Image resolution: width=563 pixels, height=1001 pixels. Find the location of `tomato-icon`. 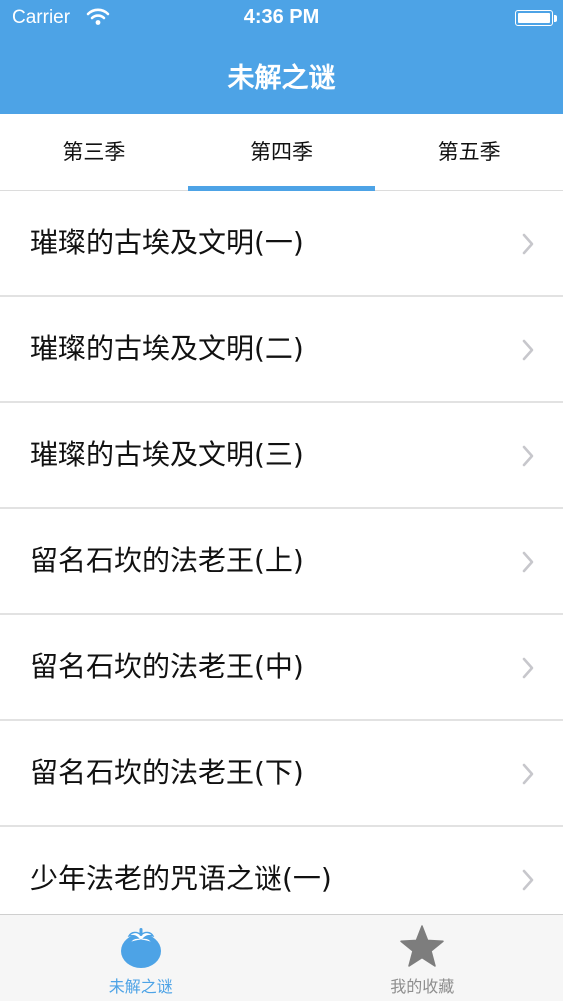

tomato-icon is located at coordinates (141, 947).